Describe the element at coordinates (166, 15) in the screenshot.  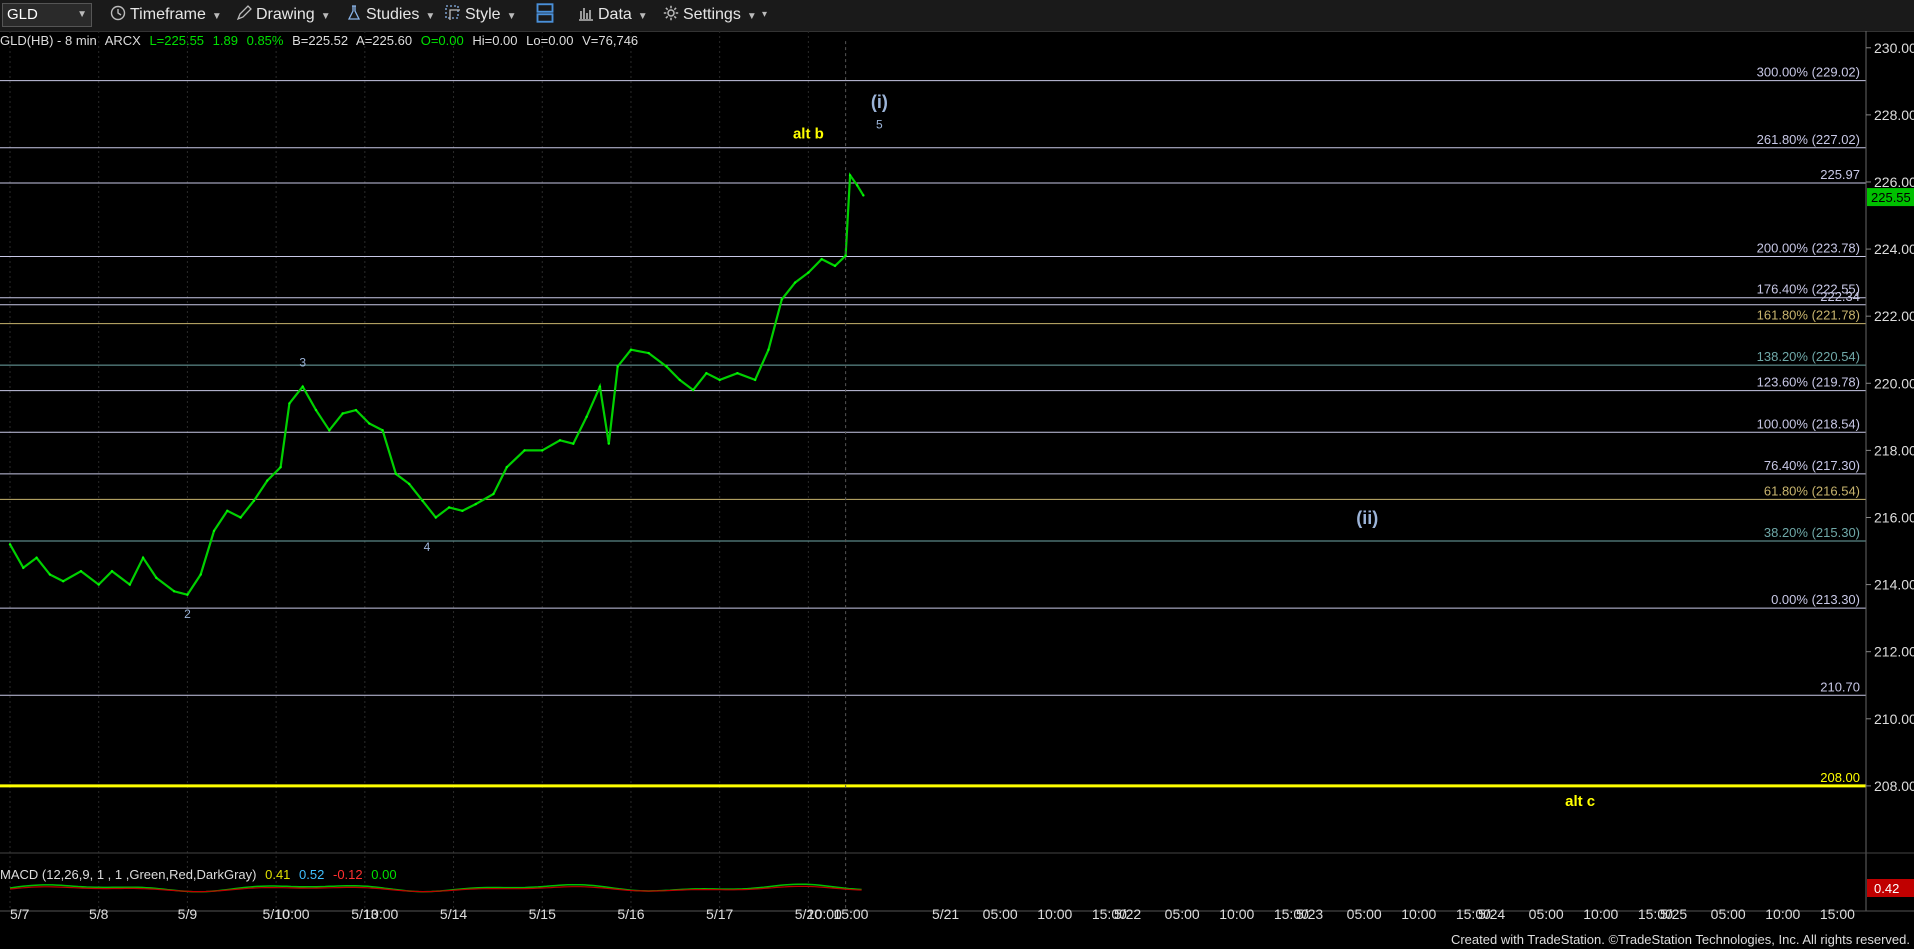
I see `timeframe-button: Timeframe ▼` at that location.